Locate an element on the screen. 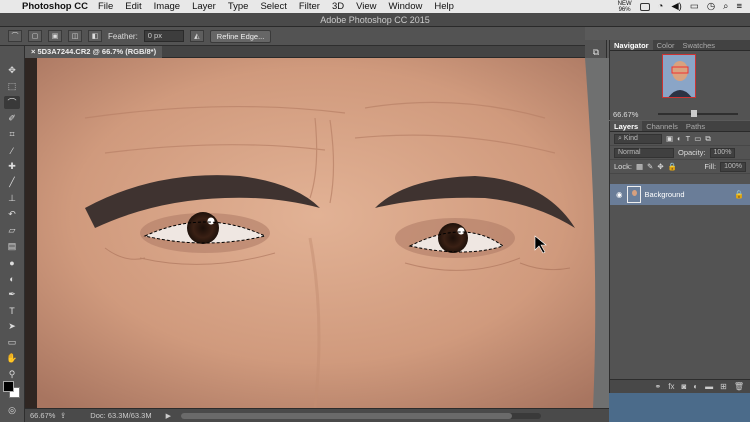 The width and height of the screenshot is (750, 422). layer-blend-row: Normal Opacity: 100% is located at coordinates (680, 153).